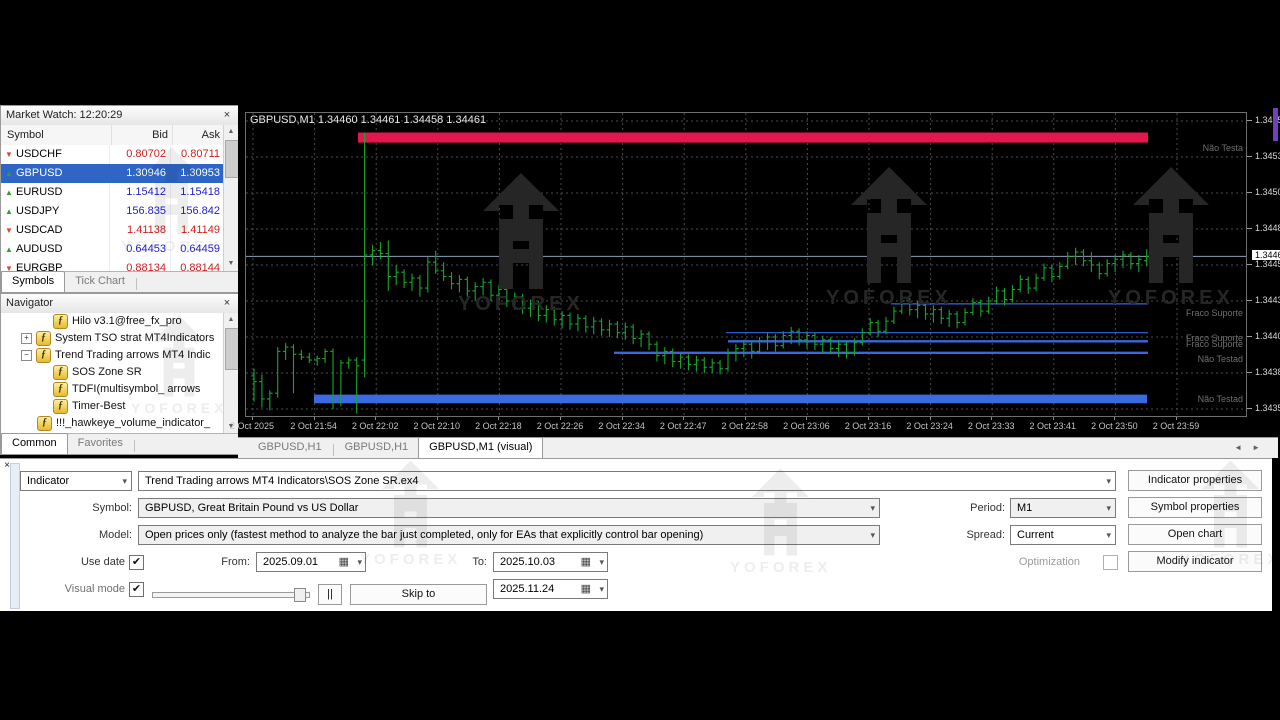 This screenshot has width=1280, height=720. What do you see at coordinates (231, 264) in the screenshot?
I see `scroll-down-icon: ▼` at bounding box center [231, 264].